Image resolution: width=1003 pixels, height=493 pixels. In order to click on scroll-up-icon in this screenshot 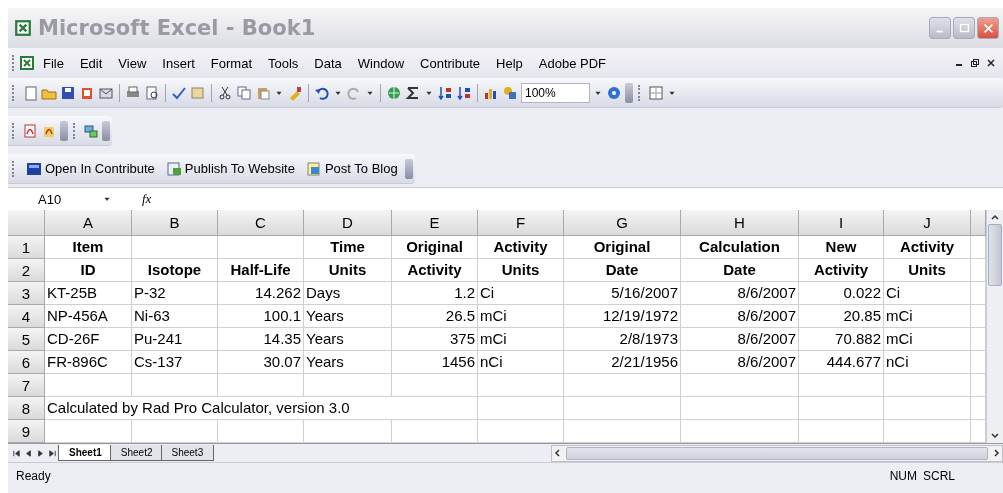, I will do `click(995, 217)`.